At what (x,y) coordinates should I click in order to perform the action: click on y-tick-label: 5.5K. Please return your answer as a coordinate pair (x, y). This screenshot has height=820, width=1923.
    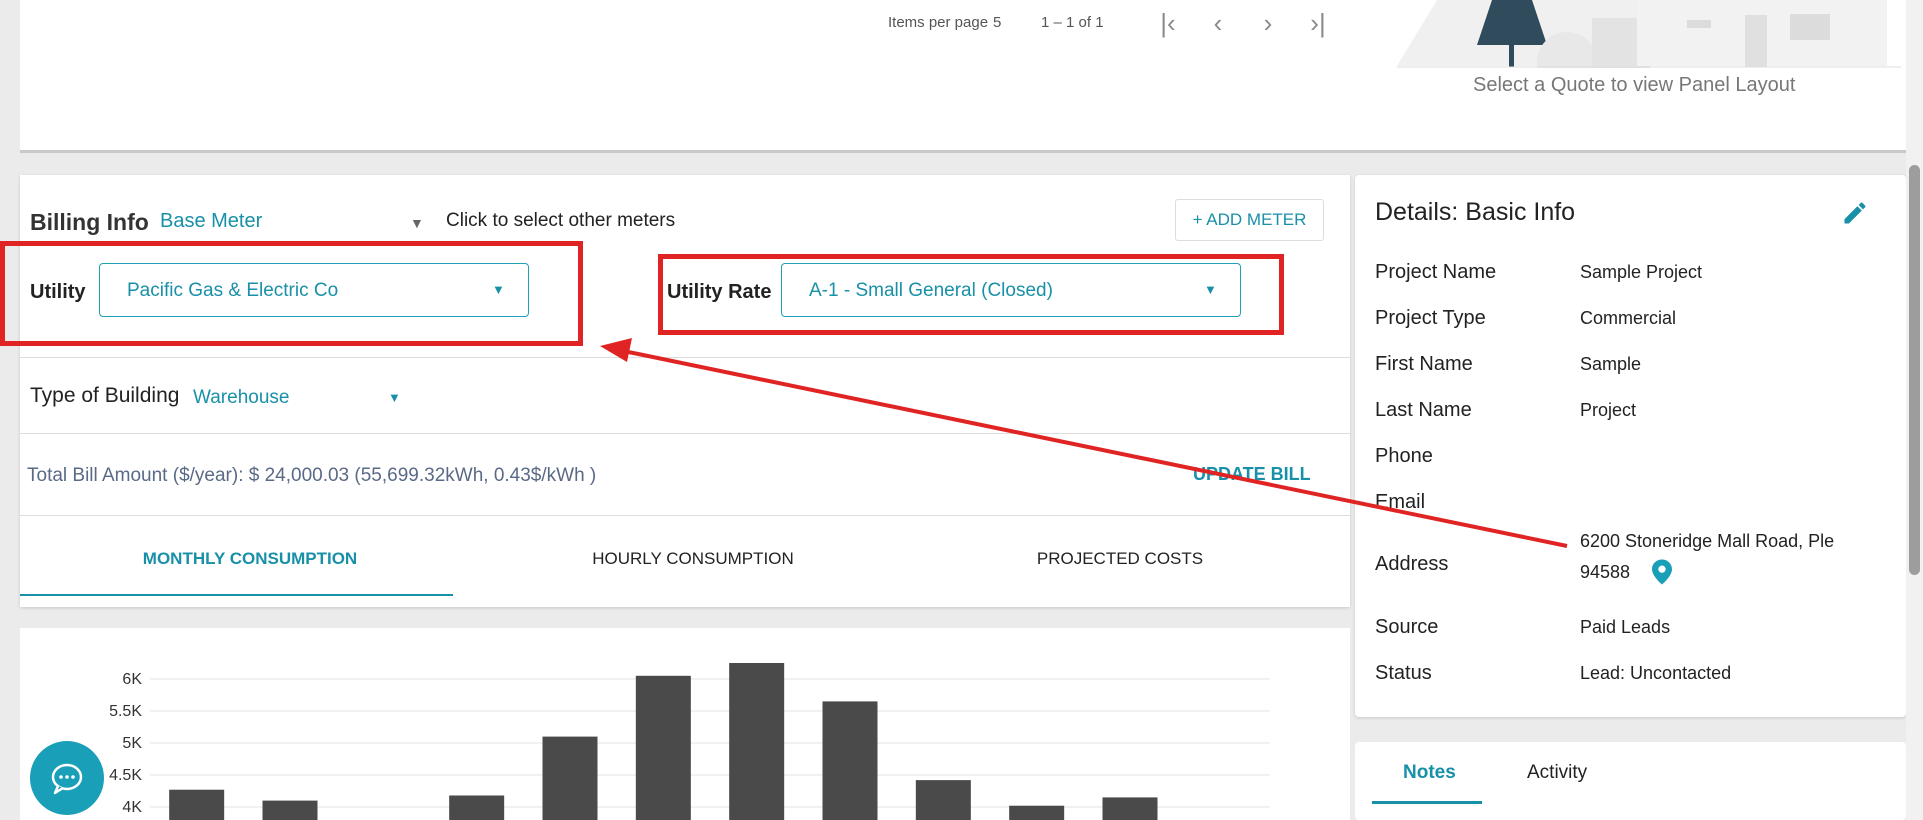
    Looking at the image, I should click on (125, 711).